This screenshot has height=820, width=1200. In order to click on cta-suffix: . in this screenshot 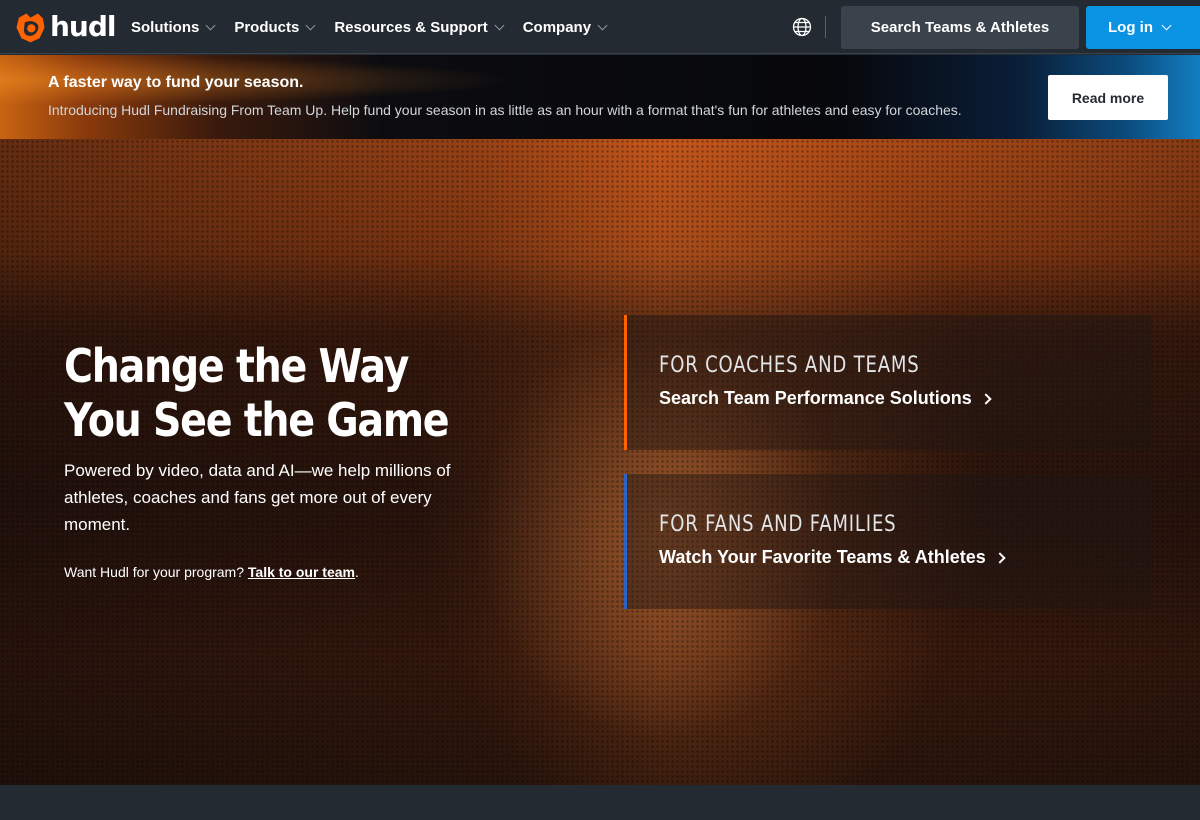, I will do `click(356, 572)`.